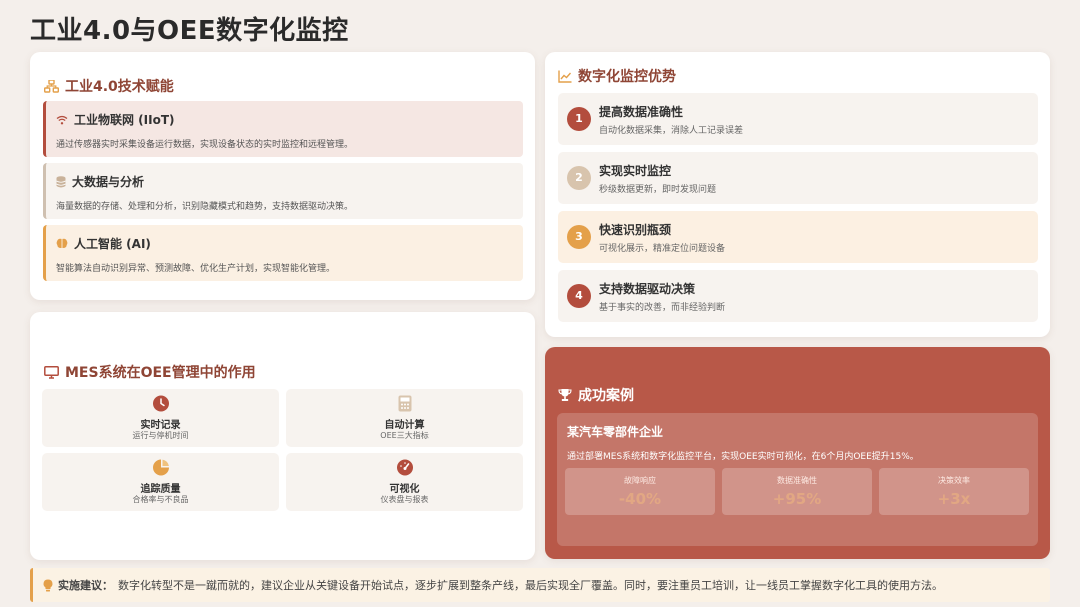 This screenshot has height=607, width=1080. What do you see at coordinates (565, 76) in the screenshot?
I see `line-chart-icon` at bounding box center [565, 76].